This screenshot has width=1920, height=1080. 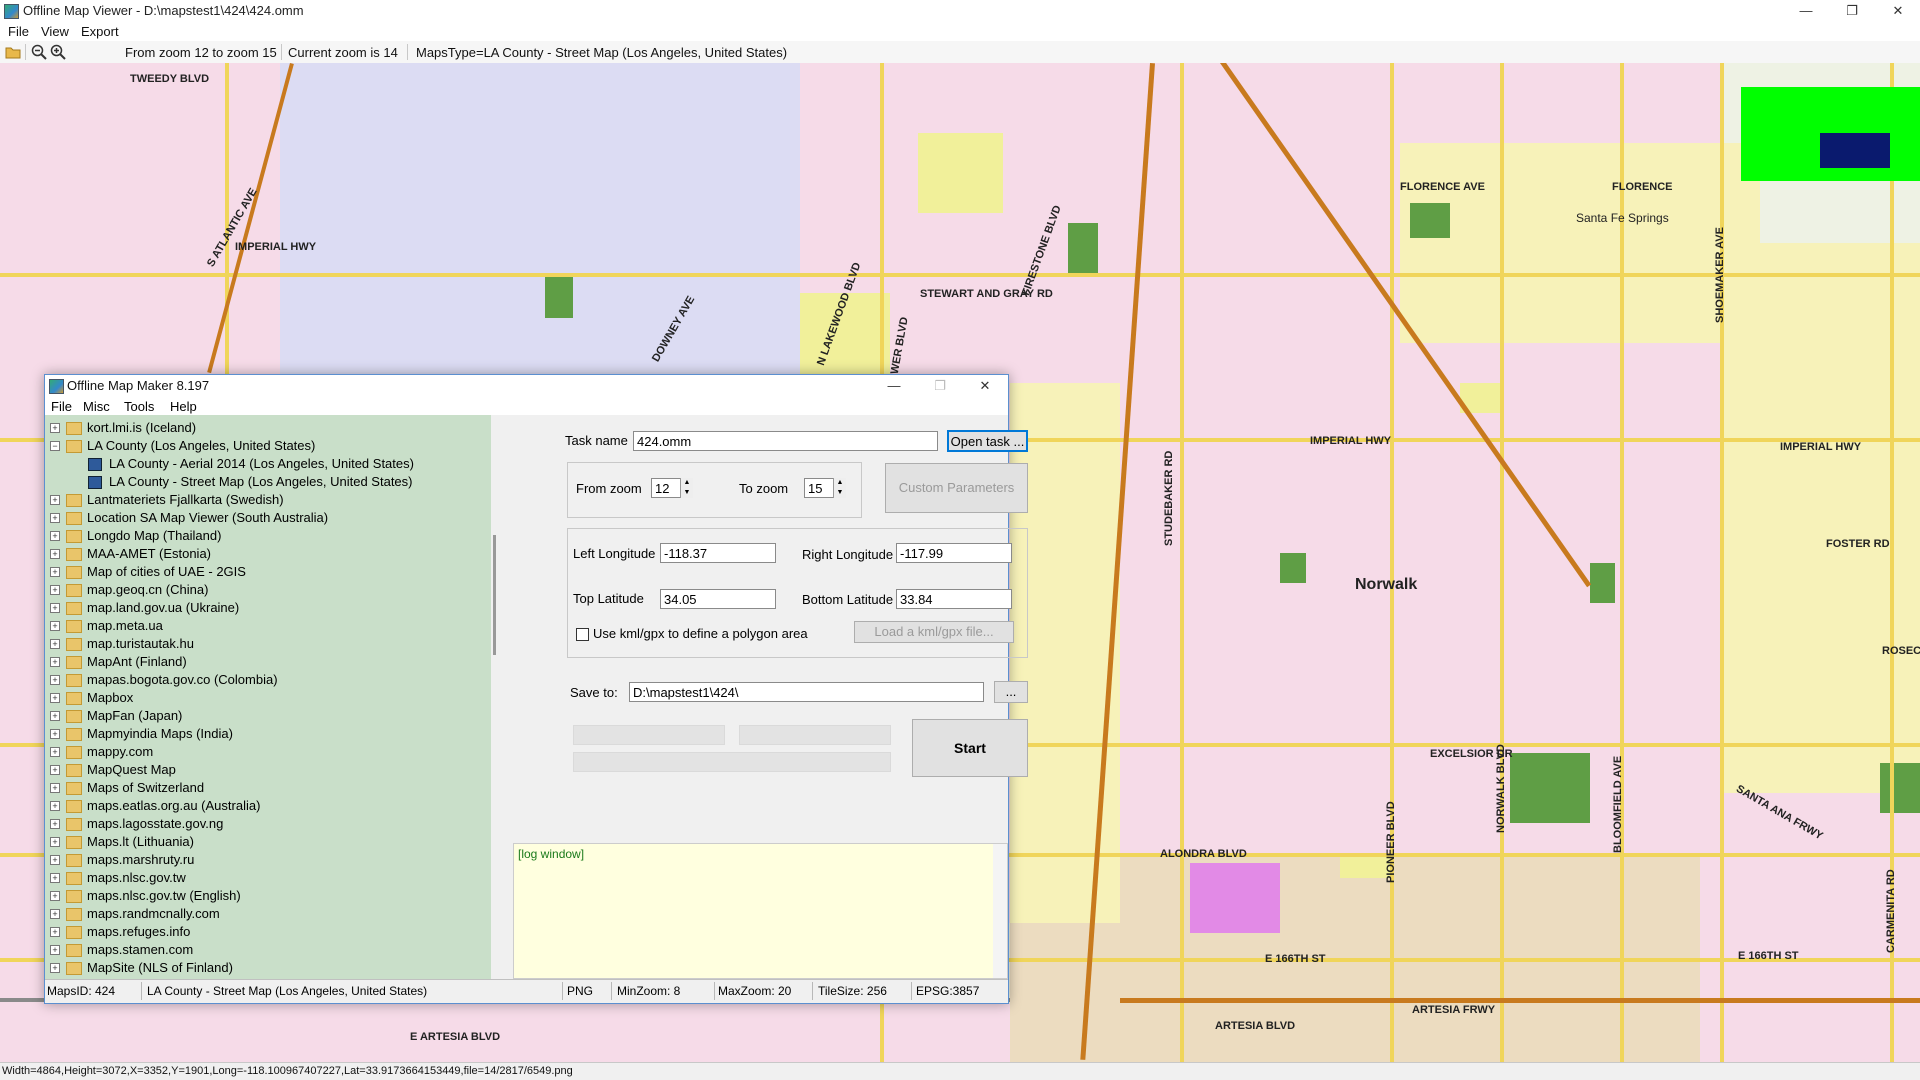 I want to click on tree-item: + Longdo Map (Thailand), so click(x=268, y=536).